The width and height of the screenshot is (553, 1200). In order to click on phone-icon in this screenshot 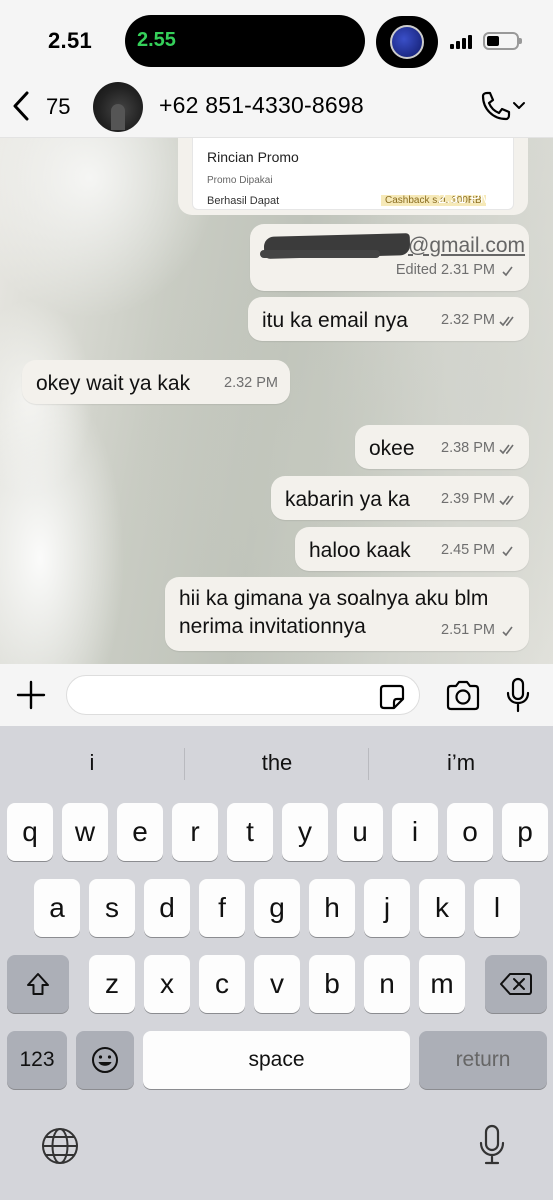, I will do `click(503, 106)`.